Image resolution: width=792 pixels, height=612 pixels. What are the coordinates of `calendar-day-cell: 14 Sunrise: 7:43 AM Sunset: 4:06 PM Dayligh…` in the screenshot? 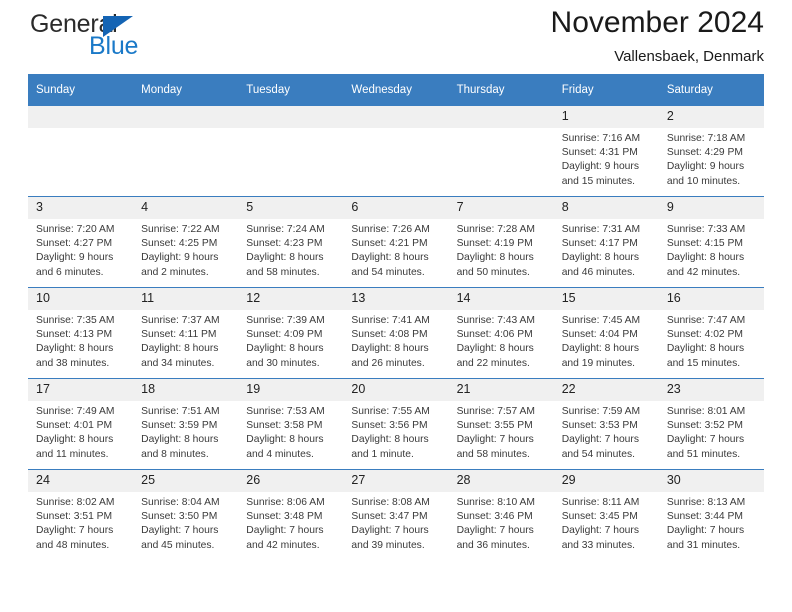 It's located at (501, 333).